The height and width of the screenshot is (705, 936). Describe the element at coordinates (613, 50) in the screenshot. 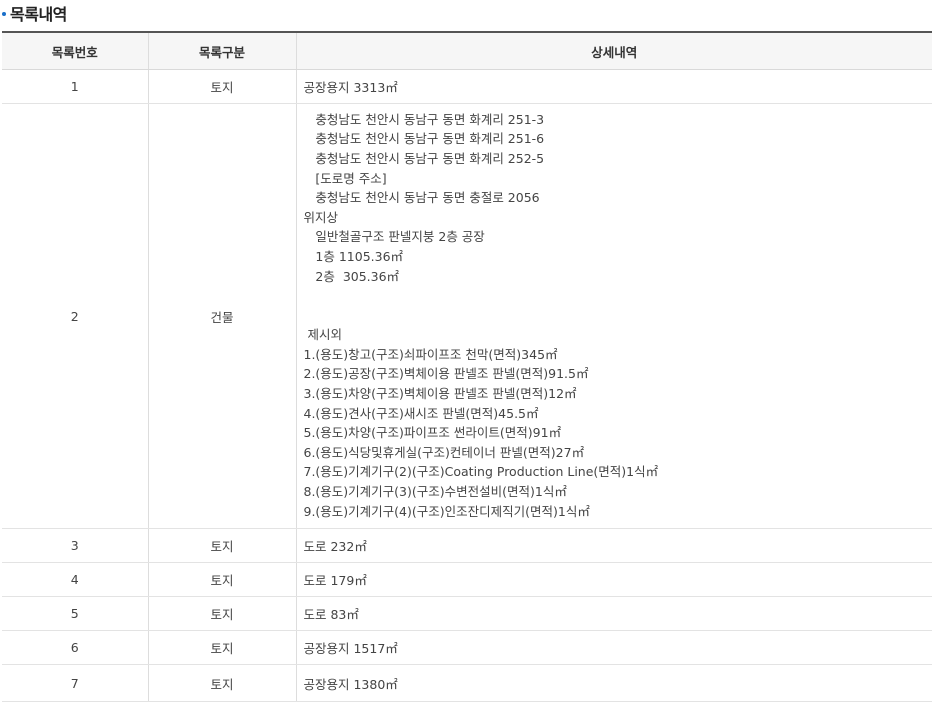

I see `header-detail: 상세내역` at that location.